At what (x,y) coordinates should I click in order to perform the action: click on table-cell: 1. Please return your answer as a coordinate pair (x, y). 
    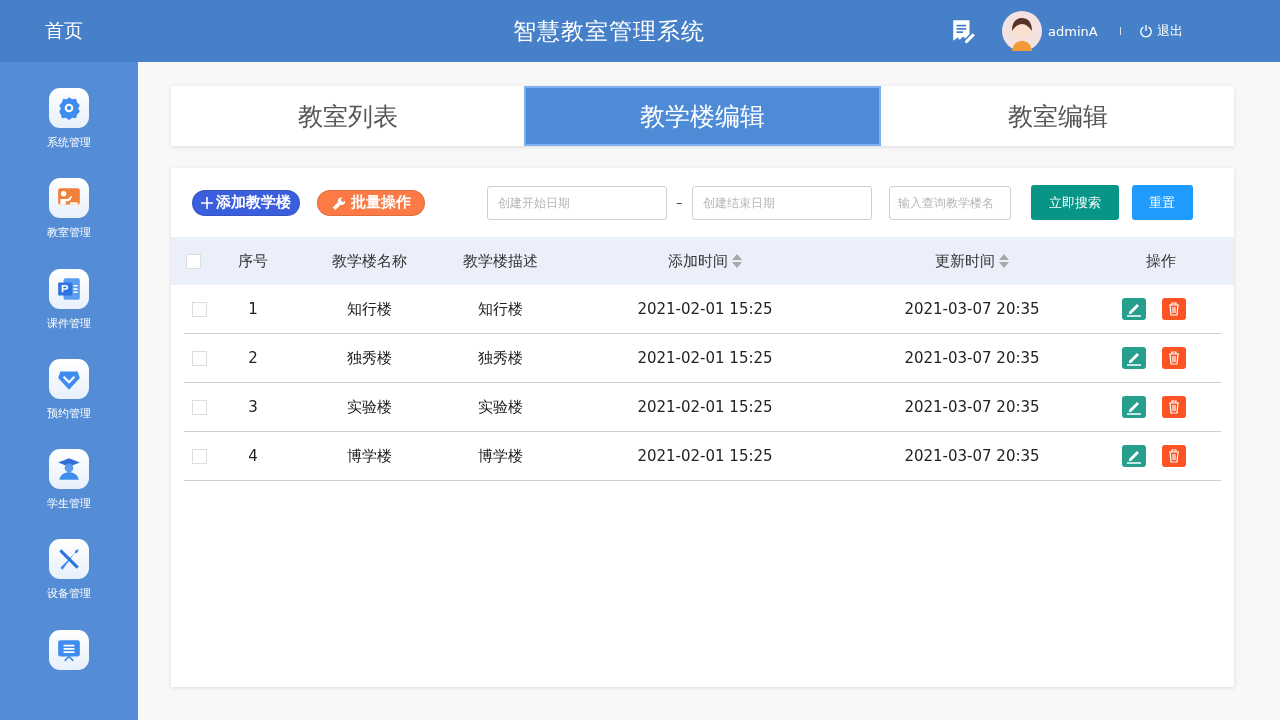
    Looking at the image, I should click on (253, 309).